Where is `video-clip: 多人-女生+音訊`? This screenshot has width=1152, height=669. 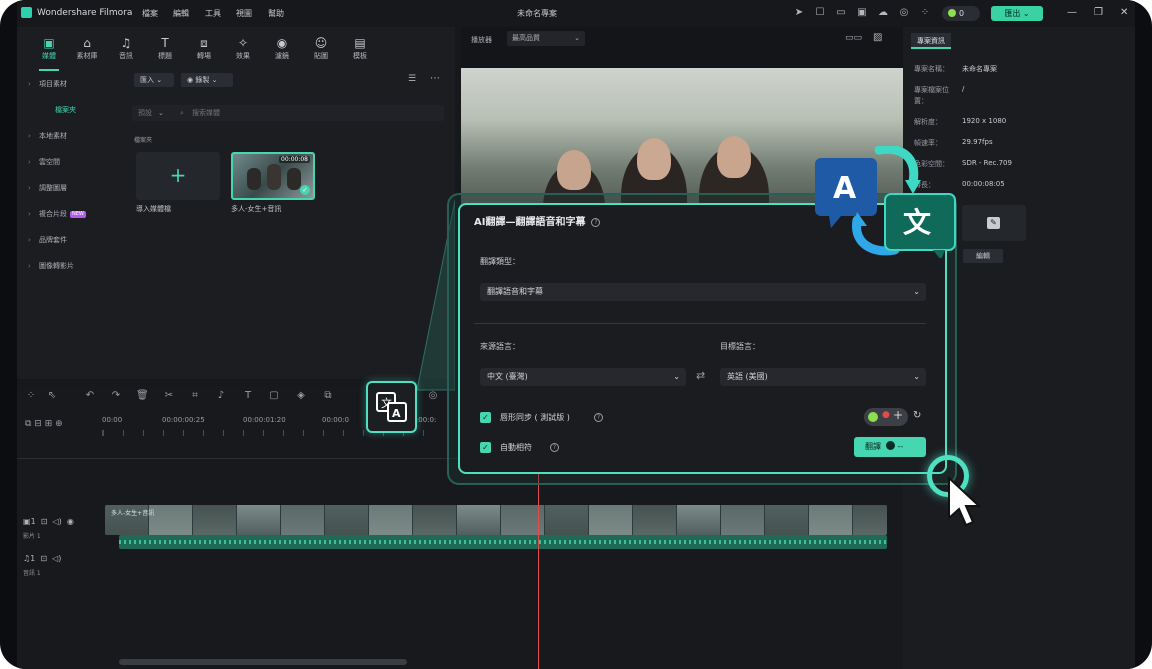
video-clip: 多人-女生+音訊 is located at coordinates (496, 520).